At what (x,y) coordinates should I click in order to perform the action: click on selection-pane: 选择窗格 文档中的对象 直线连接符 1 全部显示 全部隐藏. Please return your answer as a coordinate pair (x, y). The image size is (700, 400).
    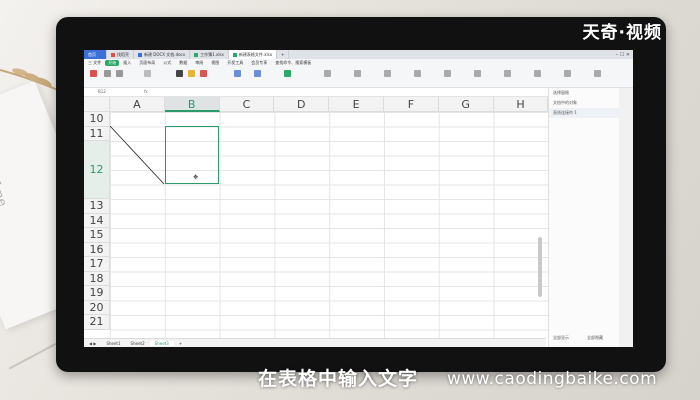
    Looking at the image, I should click on (590, 217).